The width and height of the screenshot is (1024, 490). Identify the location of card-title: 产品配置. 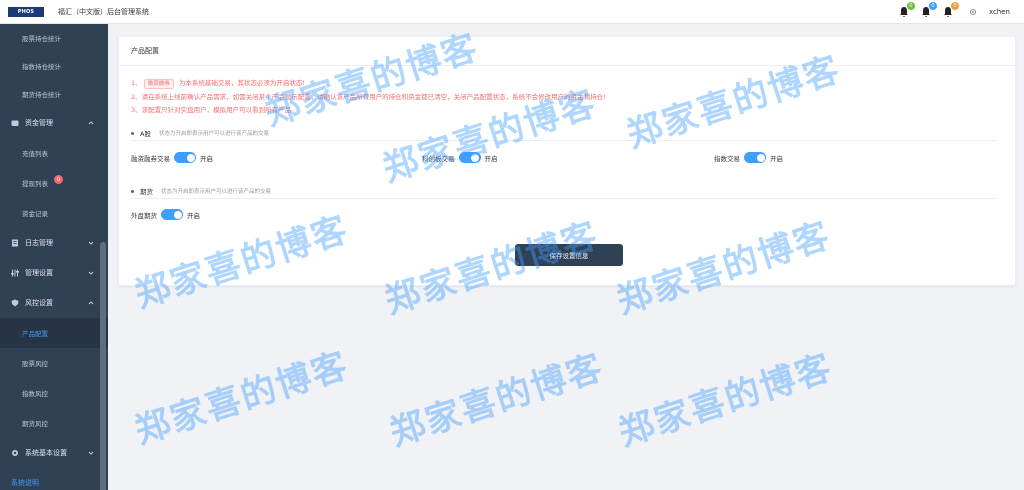
(567, 51).